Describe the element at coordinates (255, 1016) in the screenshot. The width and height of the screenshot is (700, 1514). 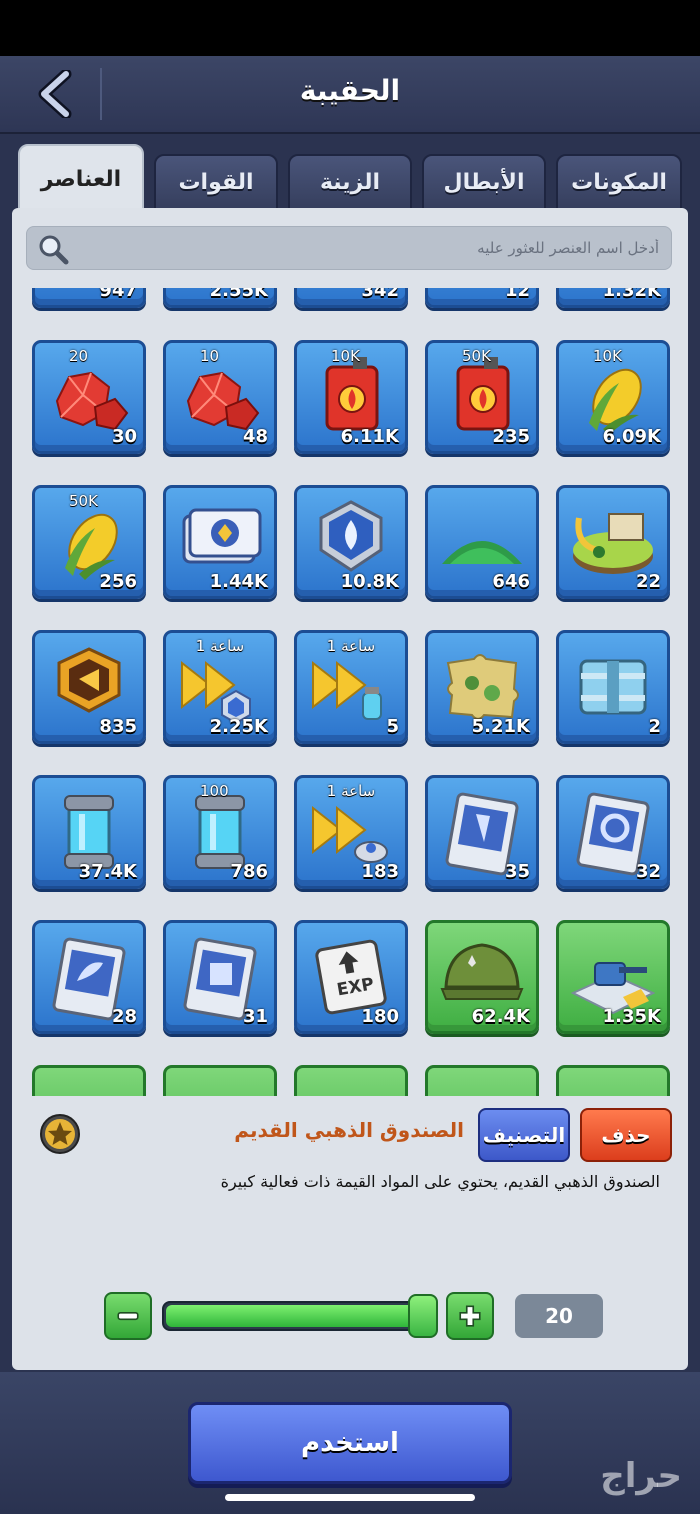
I see `item-count: 31` at that location.